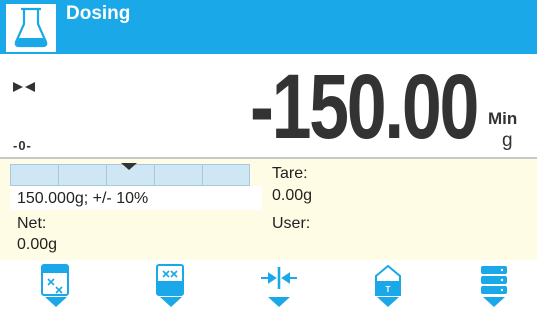 Image resolution: width=537 pixels, height=311 pixels. I want to click on user-label: User:, so click(291, 223).